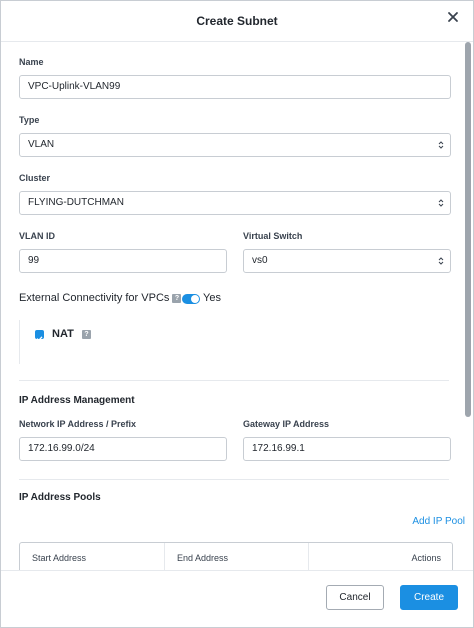  I want to click on scrollbar-thumb, so click(468, 229).